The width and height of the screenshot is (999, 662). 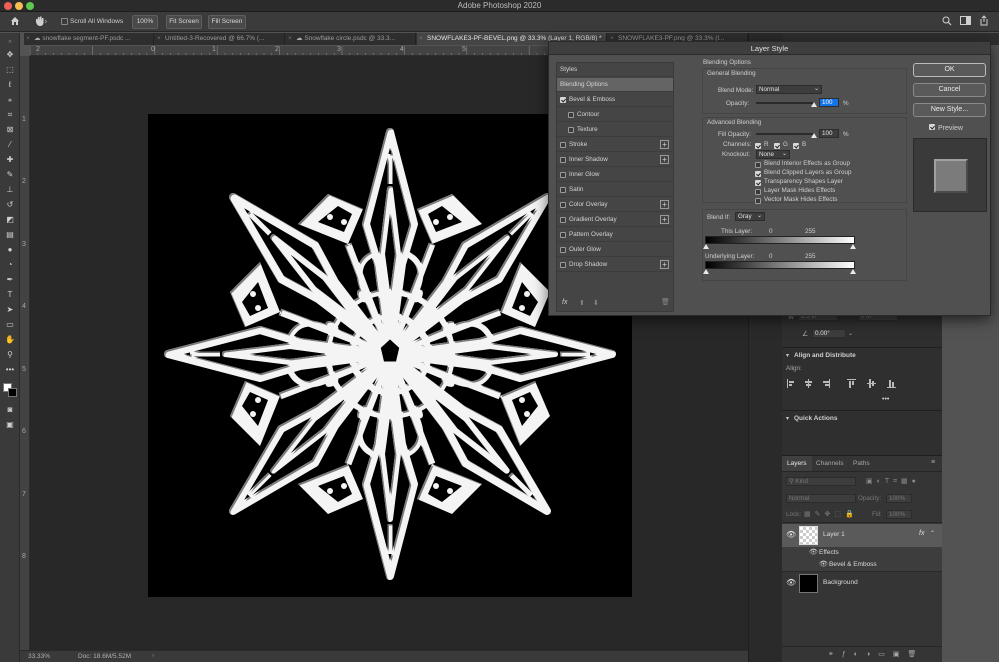 I want to click on styles-header: Styles, so click(x=615, y=70).